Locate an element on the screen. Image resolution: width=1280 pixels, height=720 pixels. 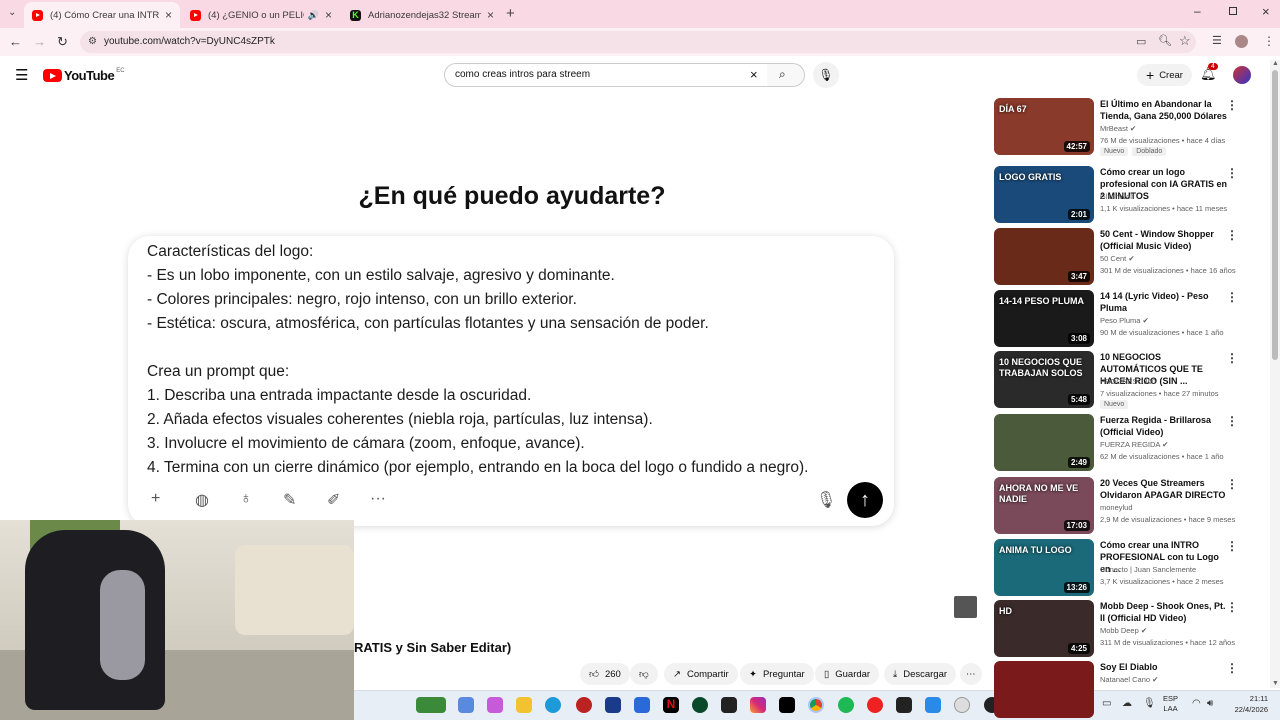
create-button: + Crear is located at coordinates (1164, 75).